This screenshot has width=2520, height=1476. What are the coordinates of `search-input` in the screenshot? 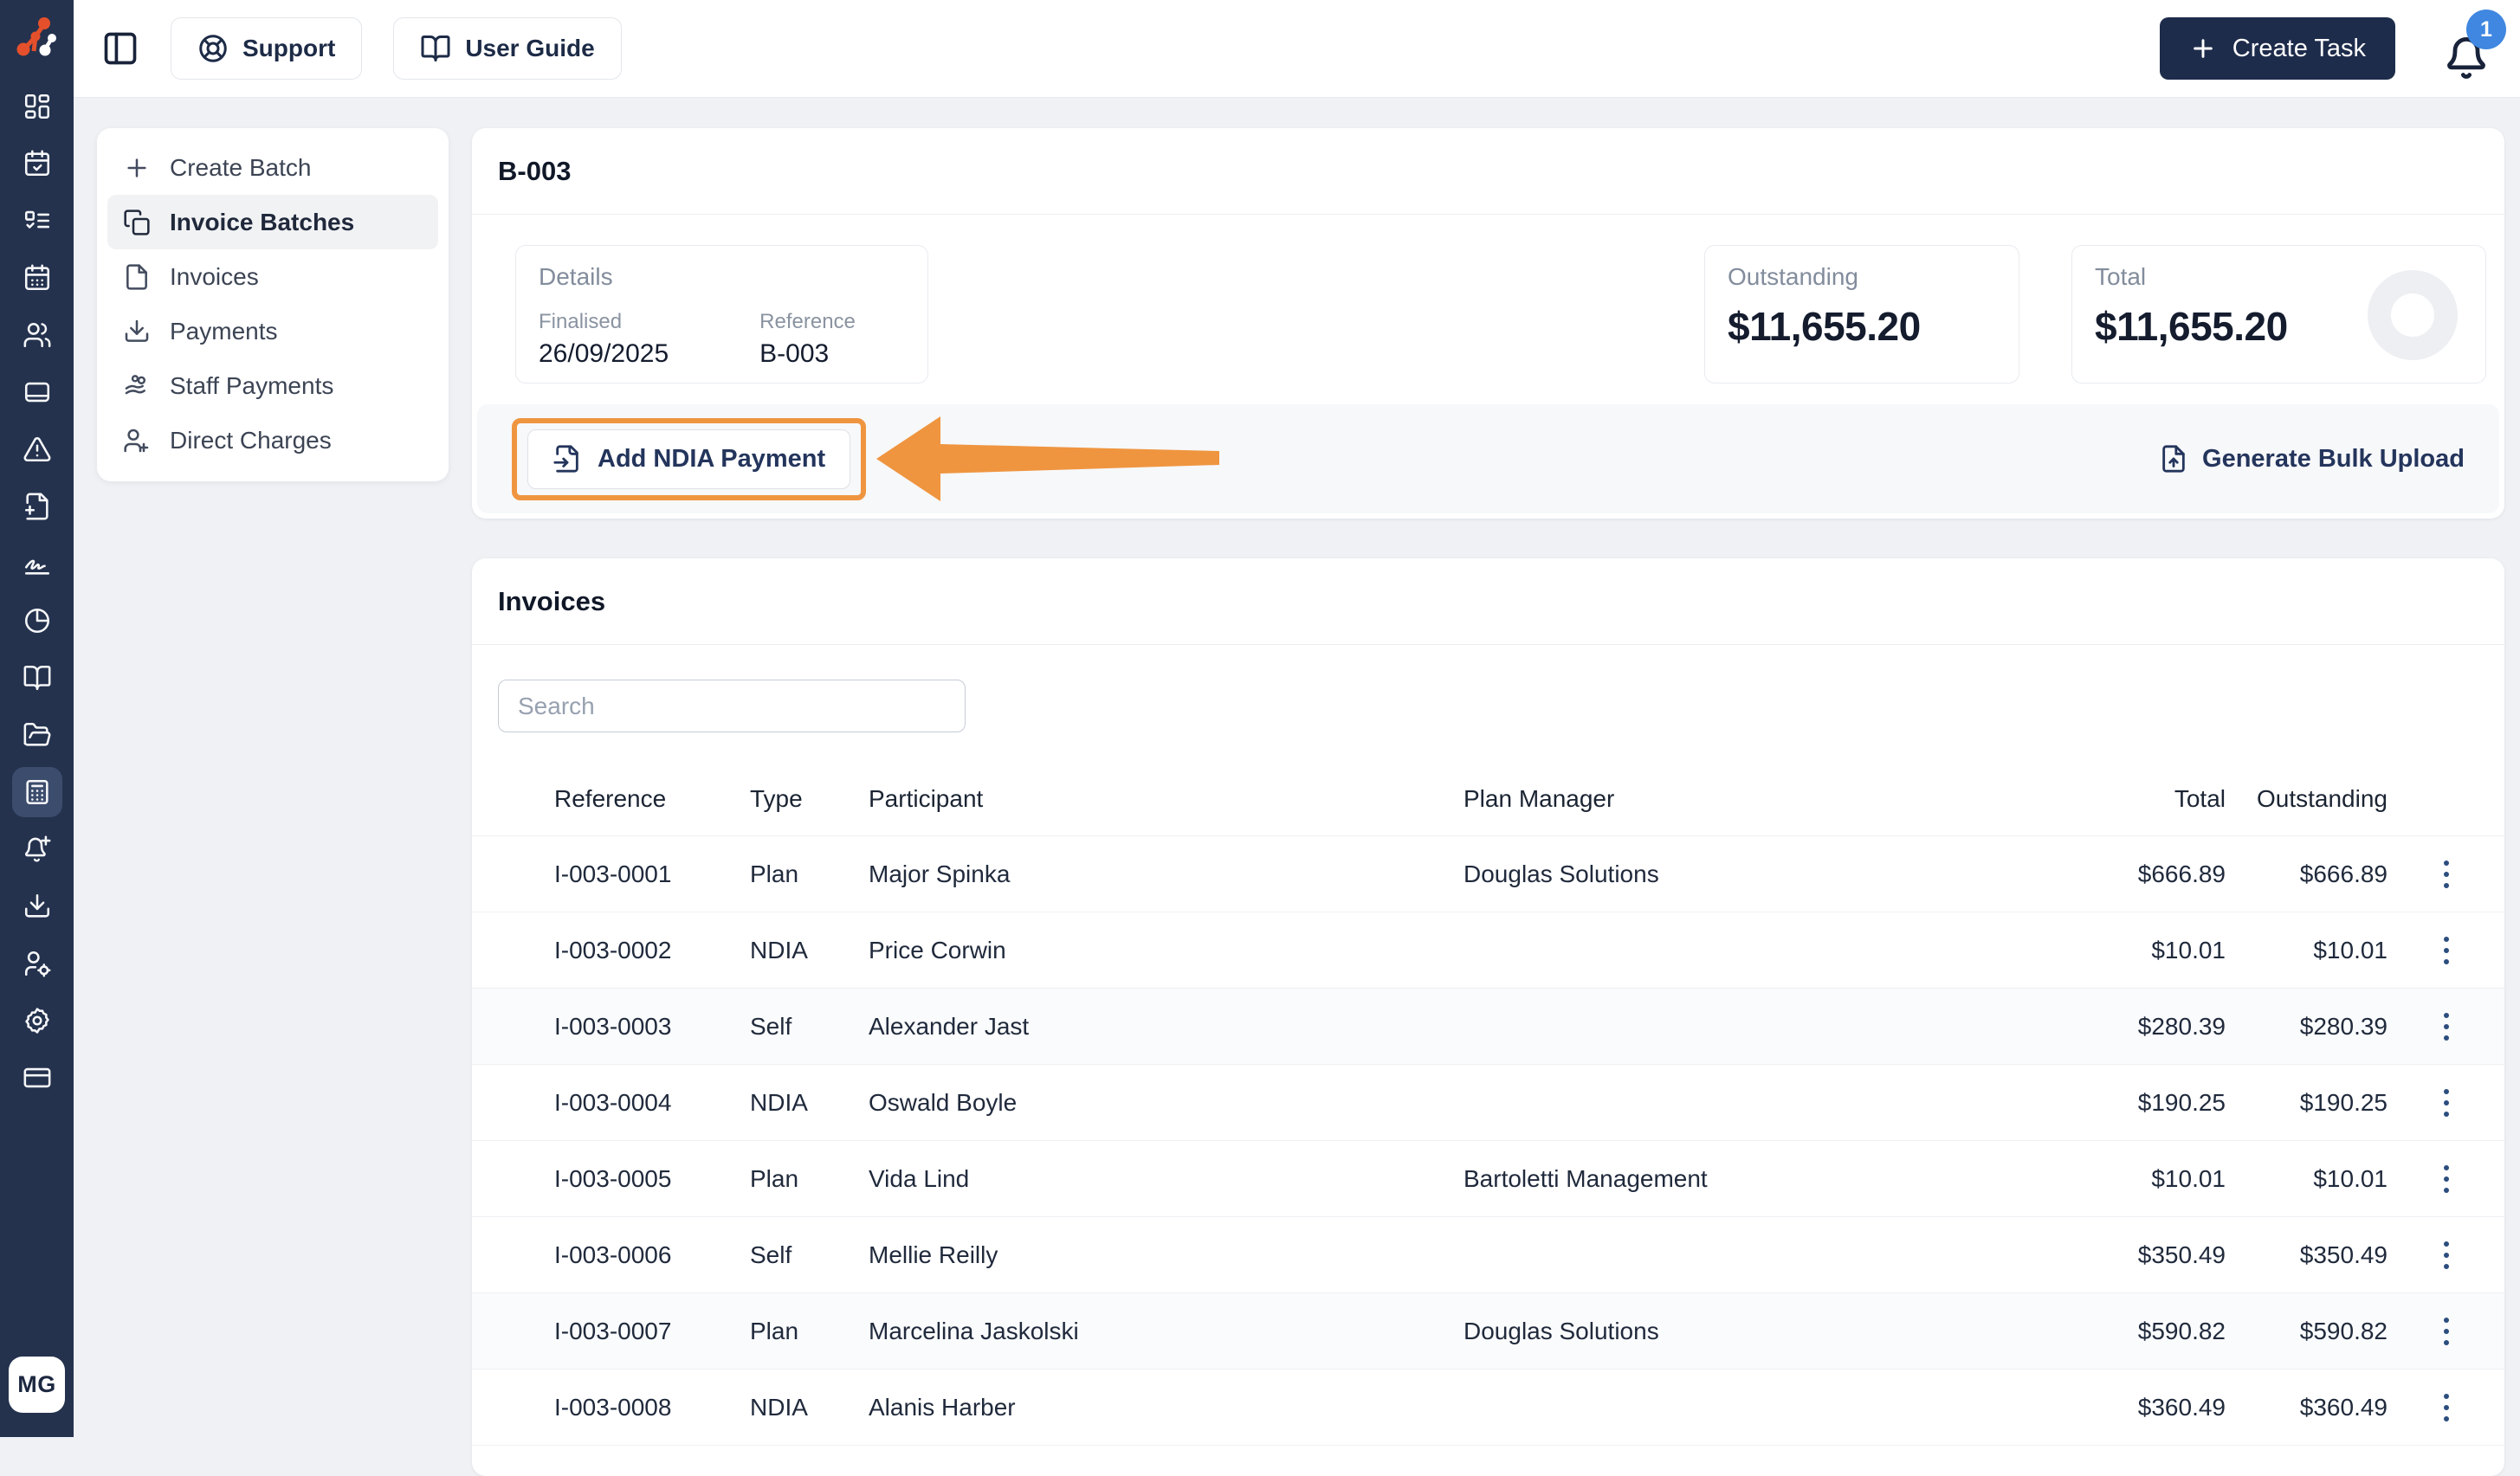 It's located at (732, 706).